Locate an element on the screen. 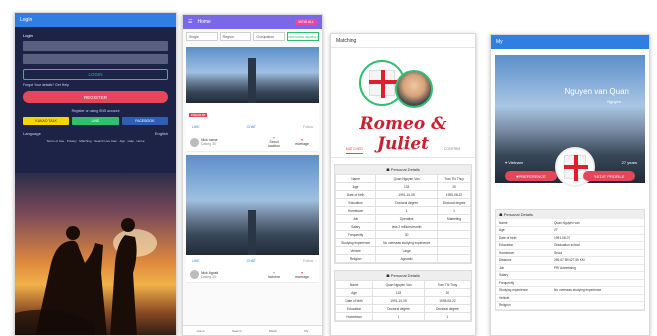 This screenshot has width=657, height=336. match-hero: Romeo & Juliet is located at coordinates (403, 101).